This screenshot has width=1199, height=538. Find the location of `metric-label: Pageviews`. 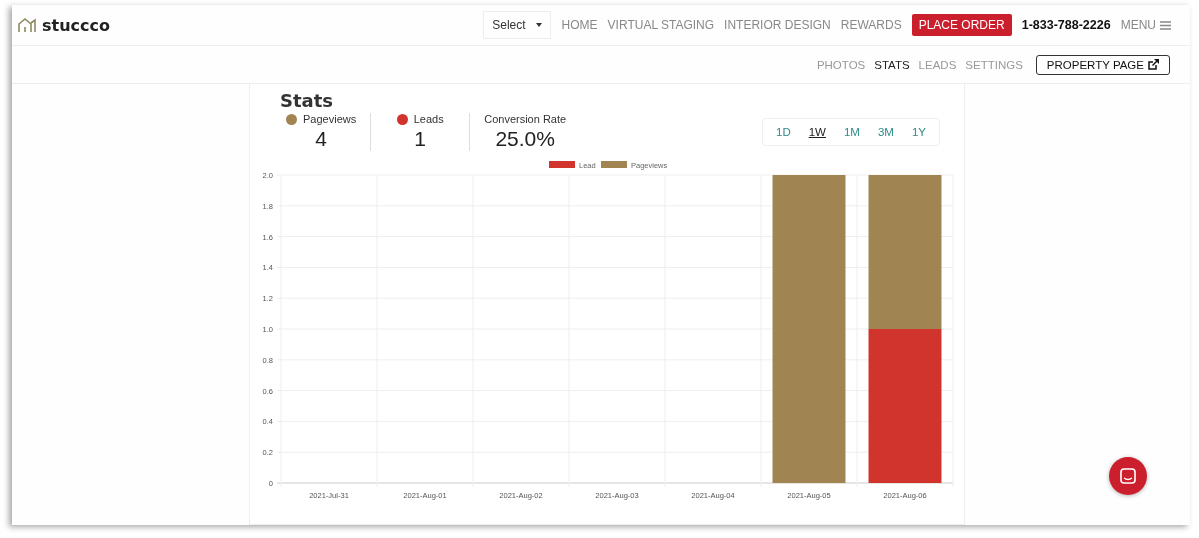

metric-label: Pageviews is located at coordinates (330, 119).